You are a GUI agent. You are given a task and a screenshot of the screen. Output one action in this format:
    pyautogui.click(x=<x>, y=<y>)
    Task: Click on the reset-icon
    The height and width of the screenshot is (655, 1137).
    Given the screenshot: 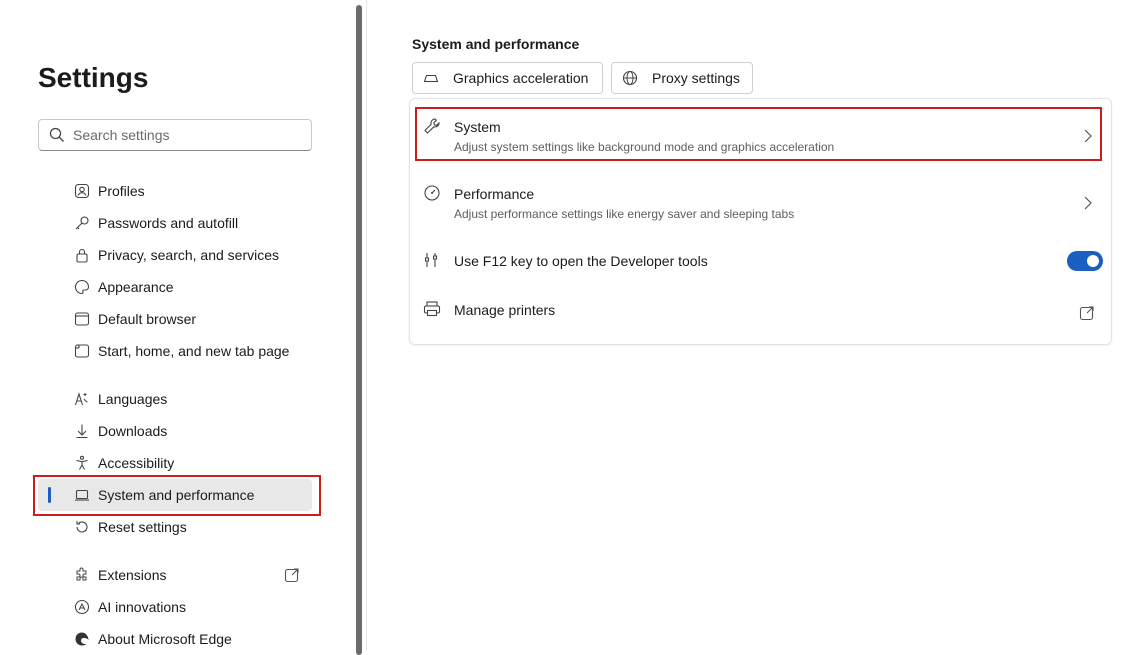 What is the action you would take?
    pyautogui.click(x=82, y=527)
    